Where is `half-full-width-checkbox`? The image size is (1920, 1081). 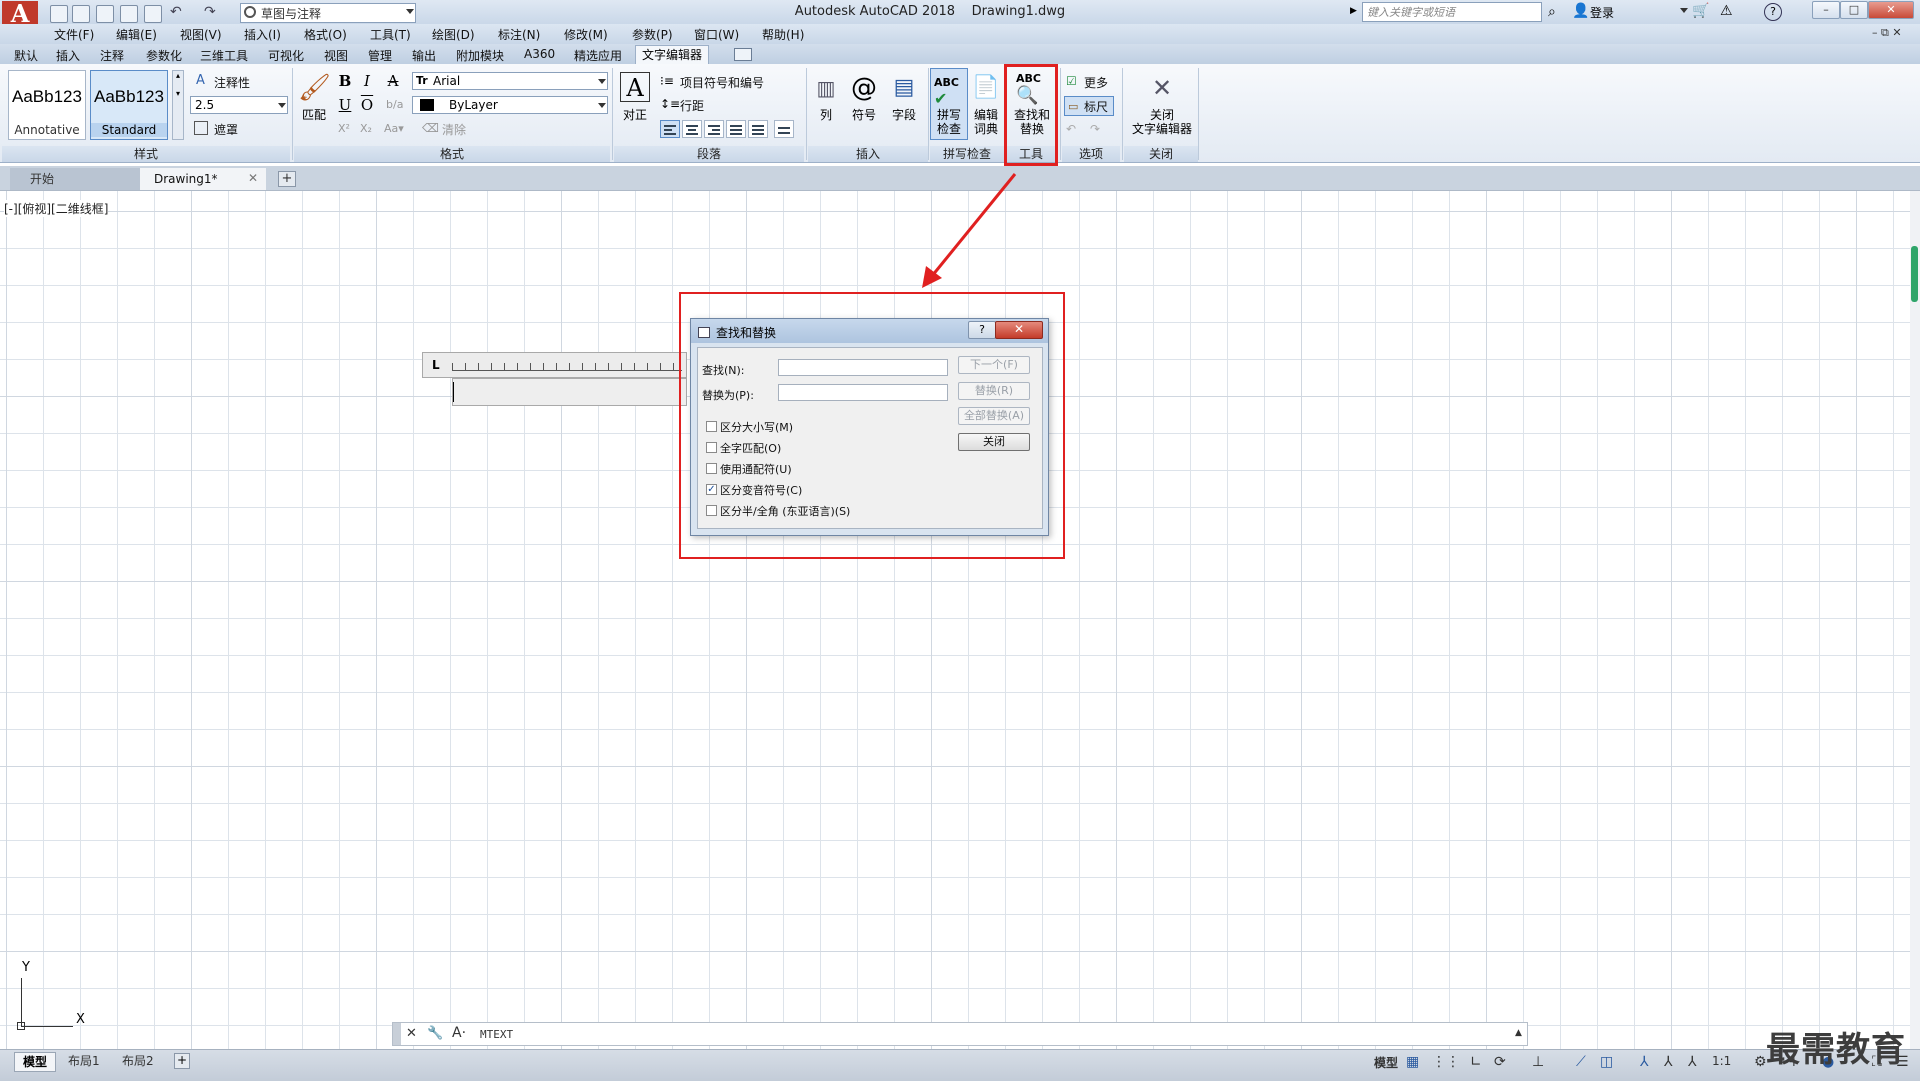 half-full-width-checkbox is located at coordinates (711, 510).